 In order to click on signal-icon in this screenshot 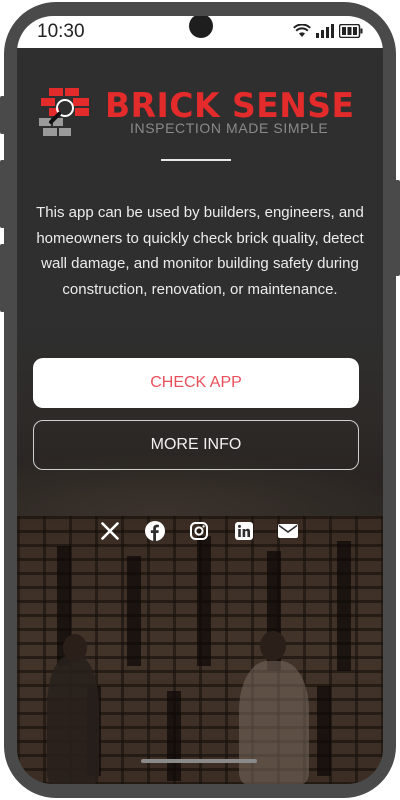, I will do `click(325, 33)`.